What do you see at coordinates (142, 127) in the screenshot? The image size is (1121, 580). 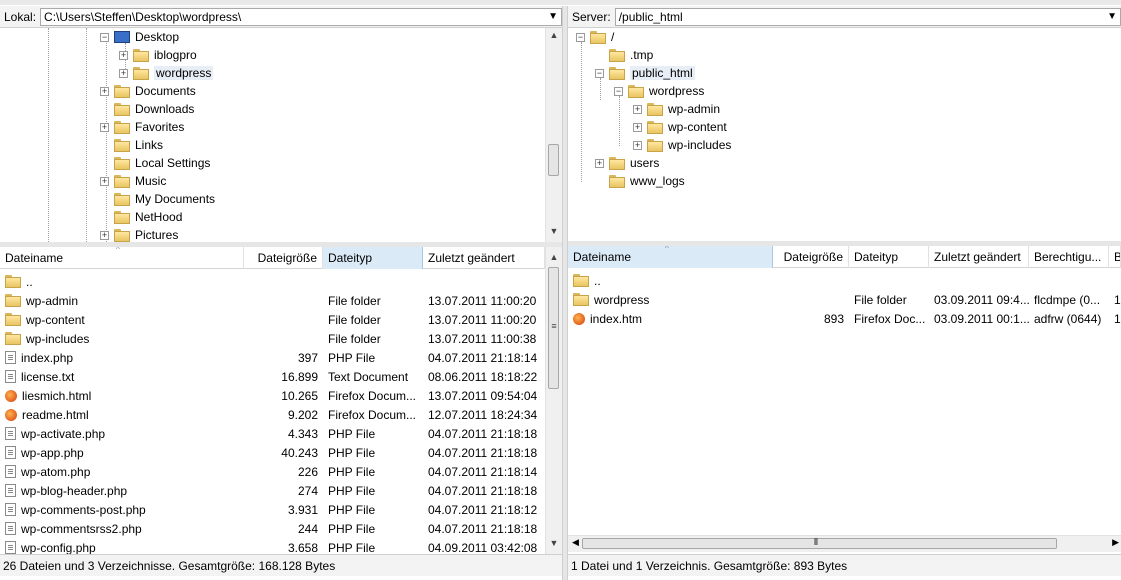 I see `tree-node-favorites: + Favorites` at bounding box center [142, 127].